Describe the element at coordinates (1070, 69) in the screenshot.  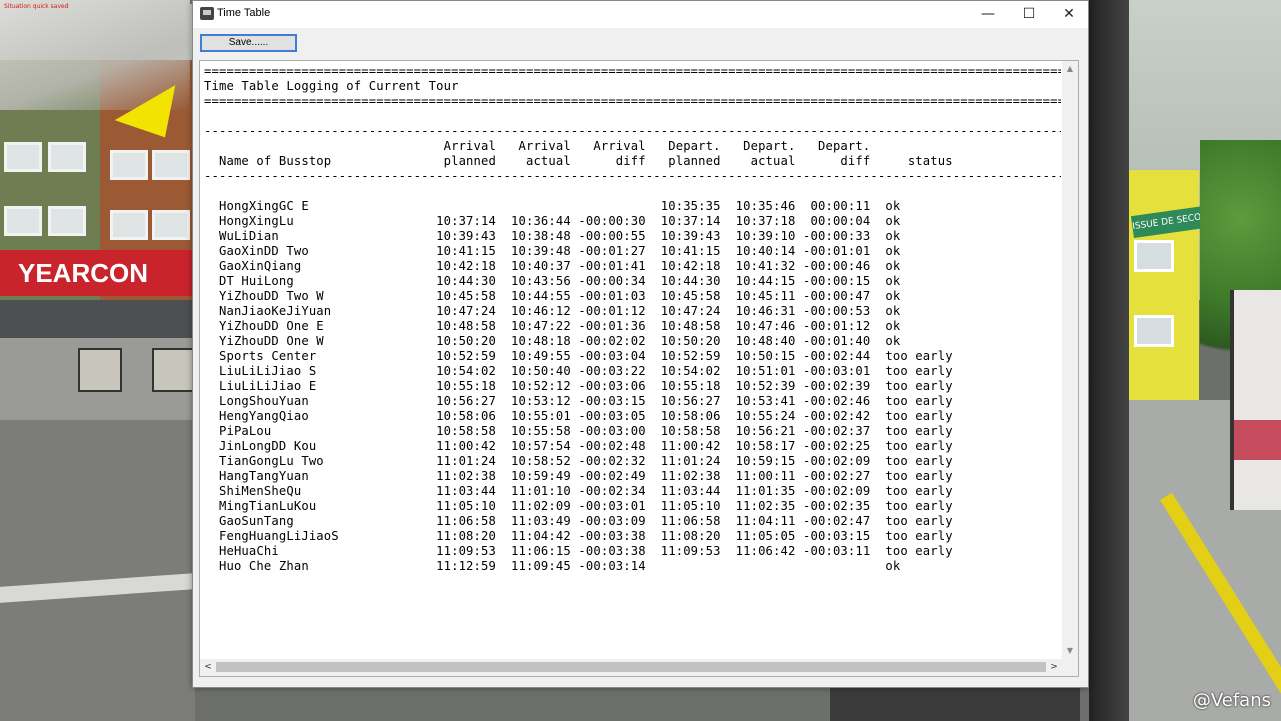
I see `scroll-up-icon: ▲` at that location.